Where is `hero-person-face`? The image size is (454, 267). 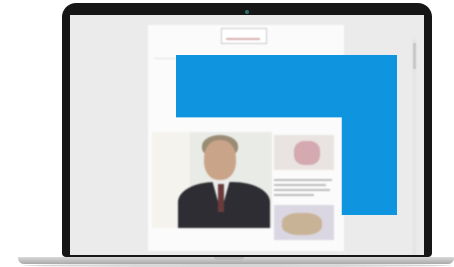 hero-person-face is located at coordinates (220, 160).